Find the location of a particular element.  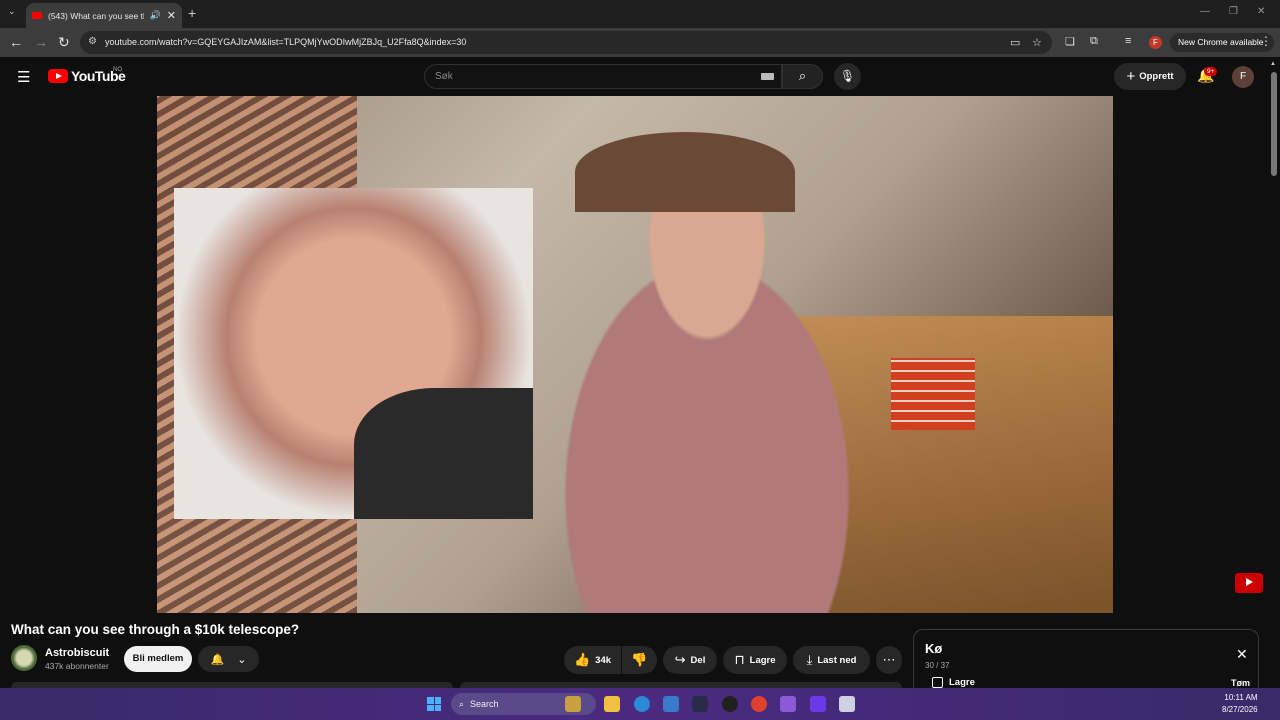

system-clock: 10:11 AM 8/27/2026 is located at coordinates (1240, 704).